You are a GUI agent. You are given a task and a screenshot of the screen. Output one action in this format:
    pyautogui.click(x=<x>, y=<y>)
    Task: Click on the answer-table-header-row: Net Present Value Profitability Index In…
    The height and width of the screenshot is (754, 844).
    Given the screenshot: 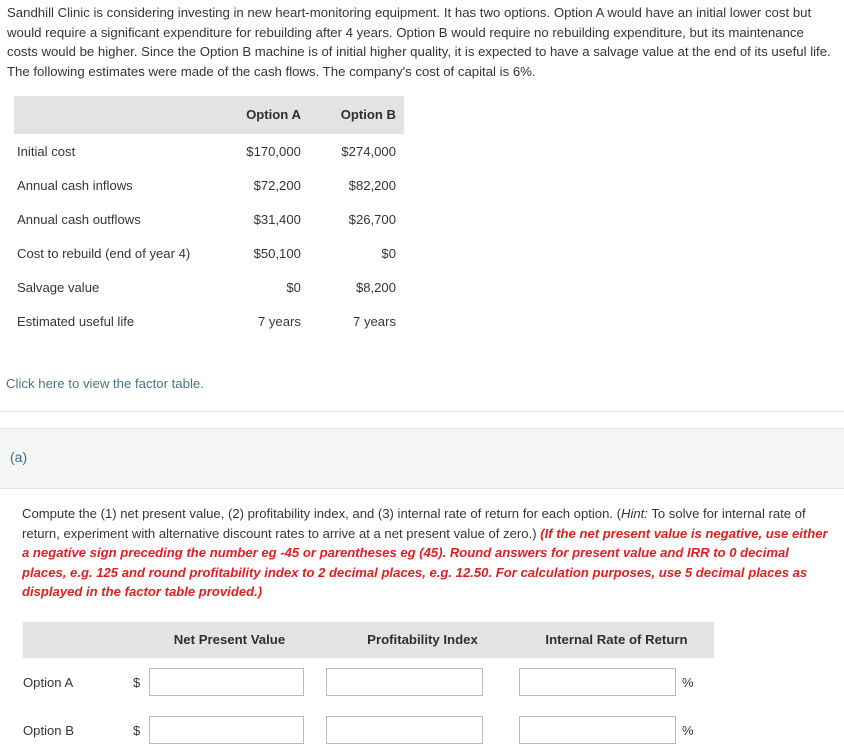 What is the action you would take?
    pyautogui.click(x=368, y=640)
    